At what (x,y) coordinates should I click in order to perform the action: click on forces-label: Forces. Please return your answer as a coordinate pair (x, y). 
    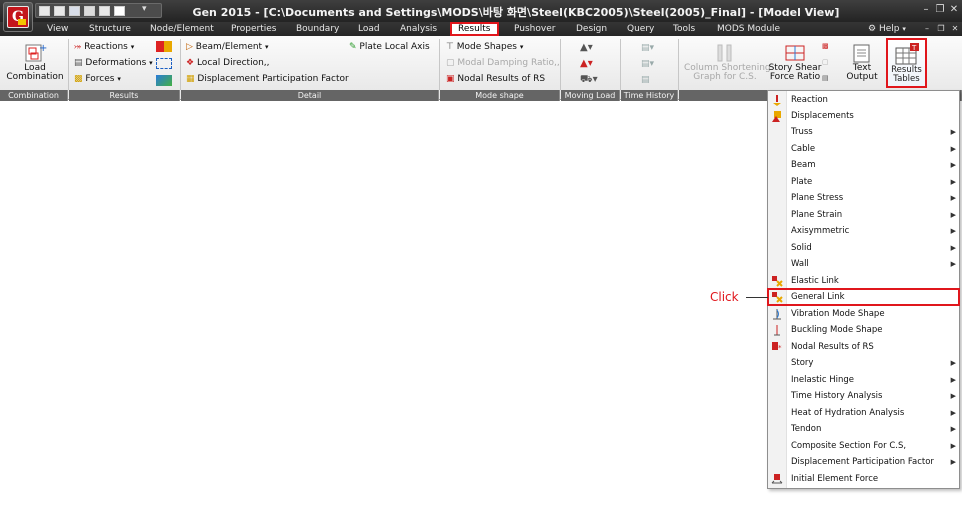
    Looking at the image, I should click on (100, 79).